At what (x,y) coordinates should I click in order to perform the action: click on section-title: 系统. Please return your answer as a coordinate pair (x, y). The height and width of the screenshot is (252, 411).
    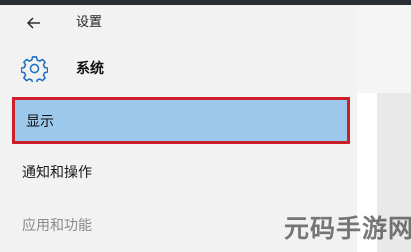
    Looking at the image, I should click on (90, 69).